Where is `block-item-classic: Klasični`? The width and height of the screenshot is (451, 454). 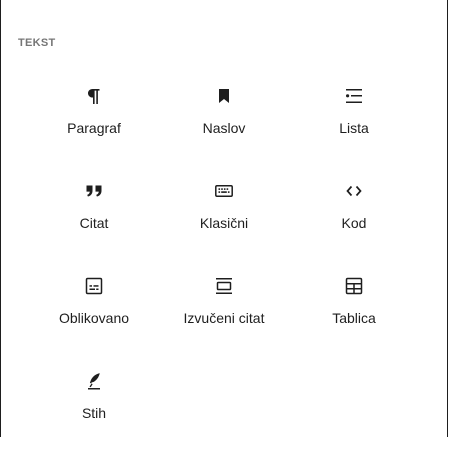 block-item-classic: Klasični is located at coordinates (224, 216).